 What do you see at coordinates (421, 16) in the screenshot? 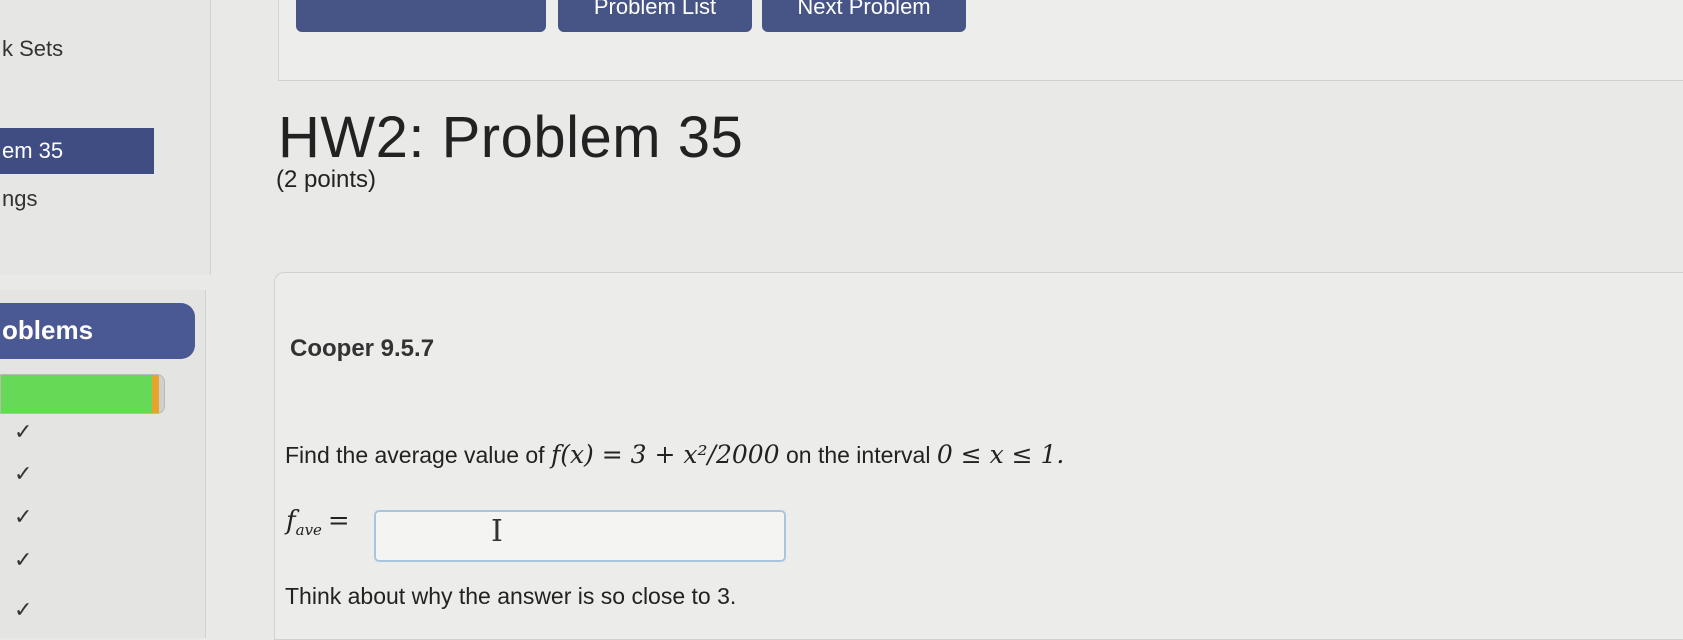
I see `previous-problem-button` at bounding box center [421, 16].